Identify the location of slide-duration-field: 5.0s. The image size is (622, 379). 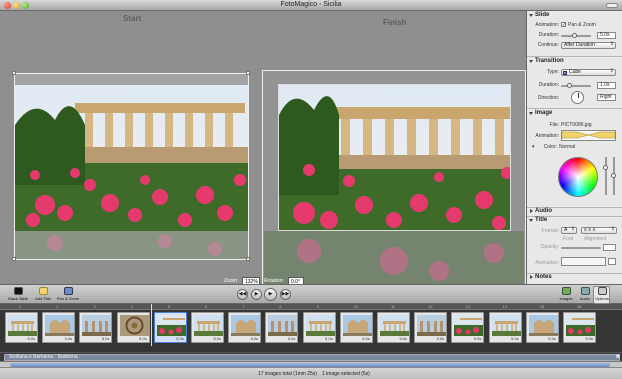
(606, 35).